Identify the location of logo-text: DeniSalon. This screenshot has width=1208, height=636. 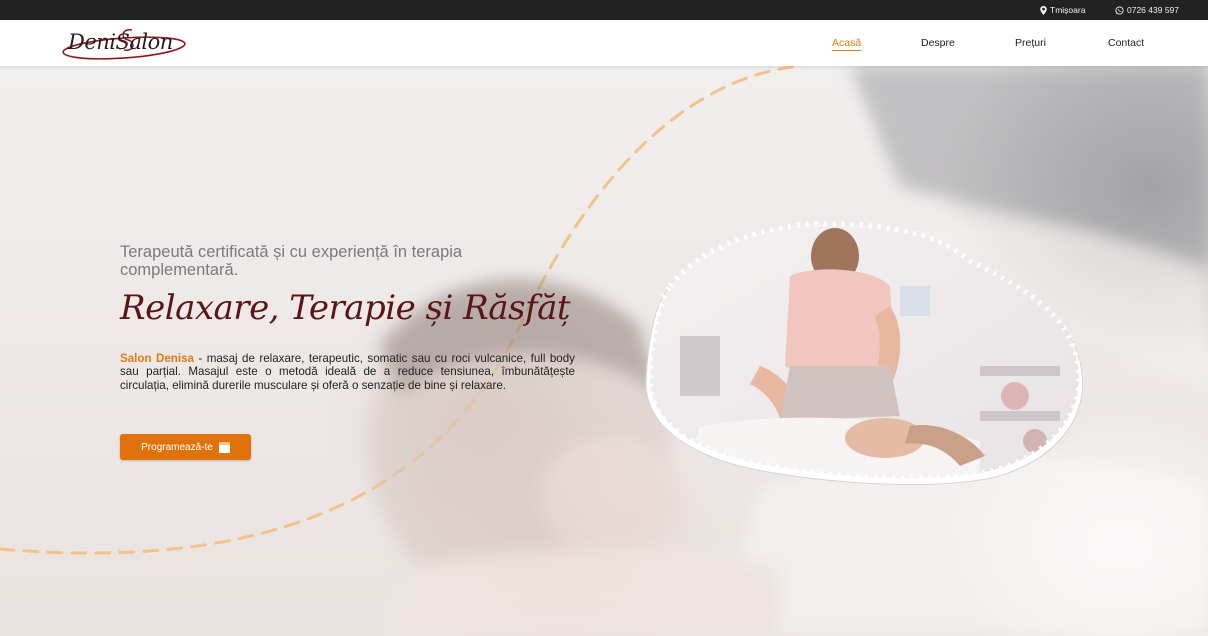
(120, 42).